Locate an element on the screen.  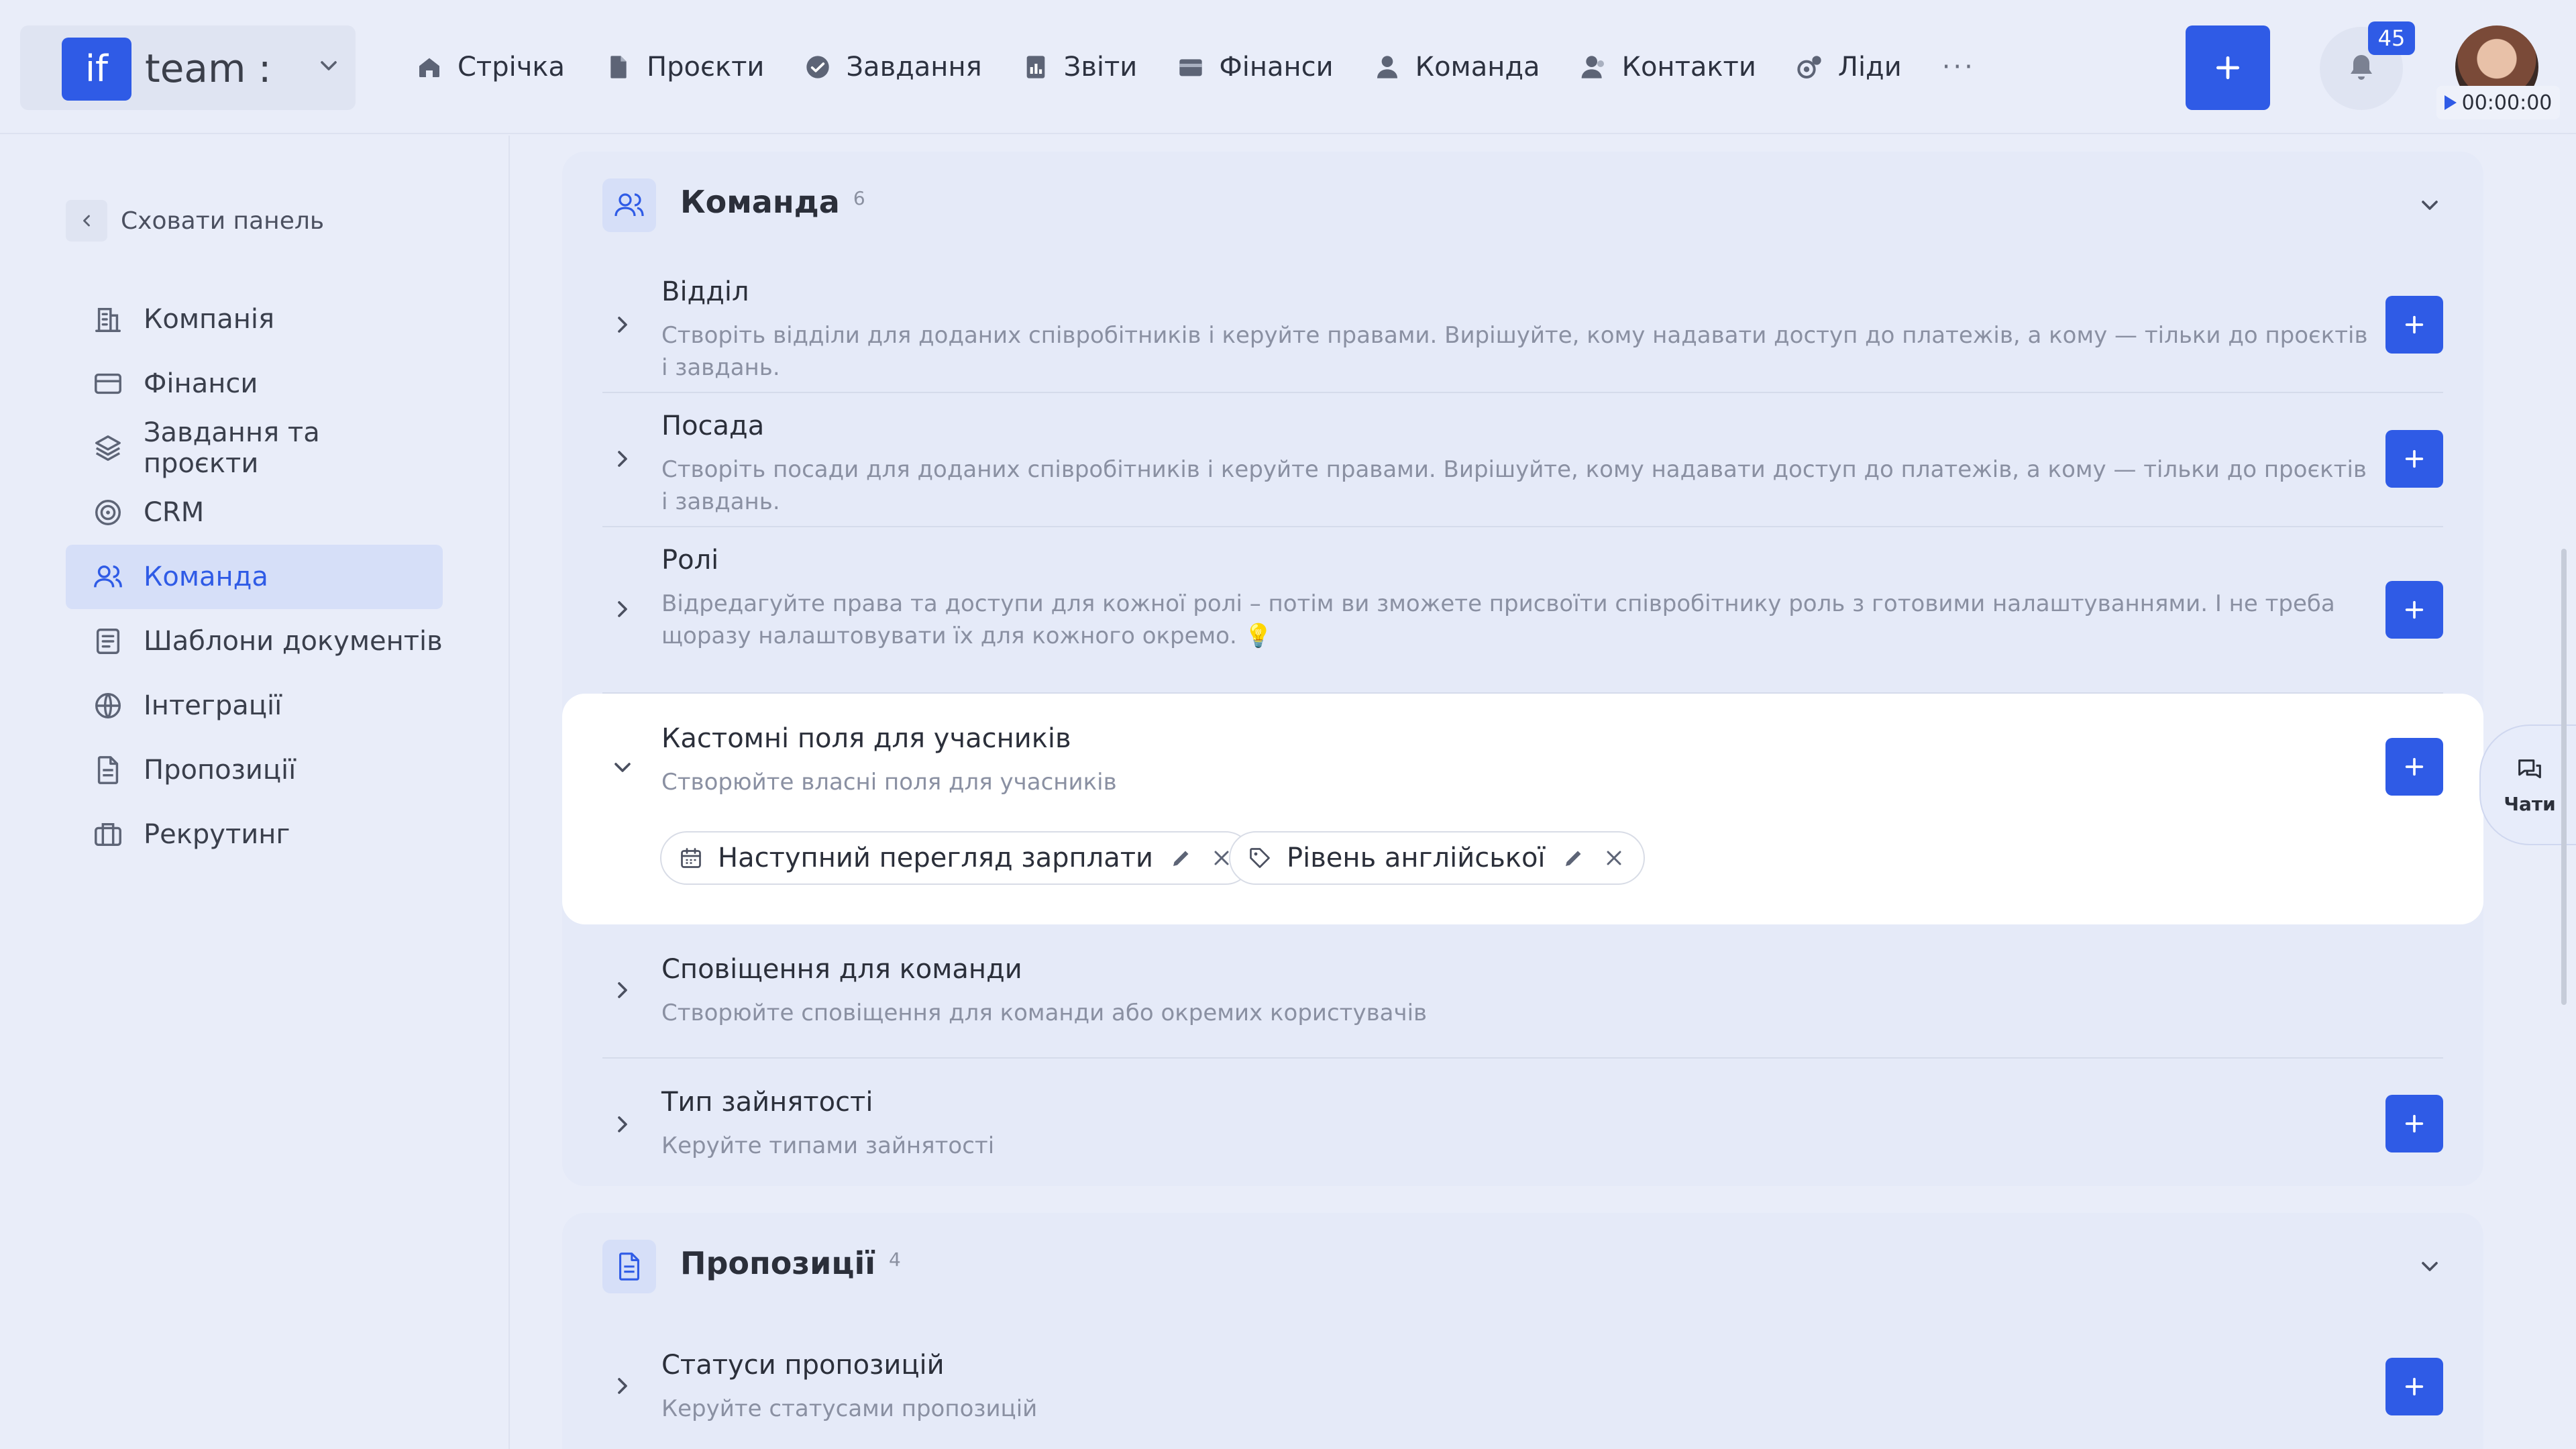
sidebar-item-integrations: Інтеграції is located at coordinates (254, 706).